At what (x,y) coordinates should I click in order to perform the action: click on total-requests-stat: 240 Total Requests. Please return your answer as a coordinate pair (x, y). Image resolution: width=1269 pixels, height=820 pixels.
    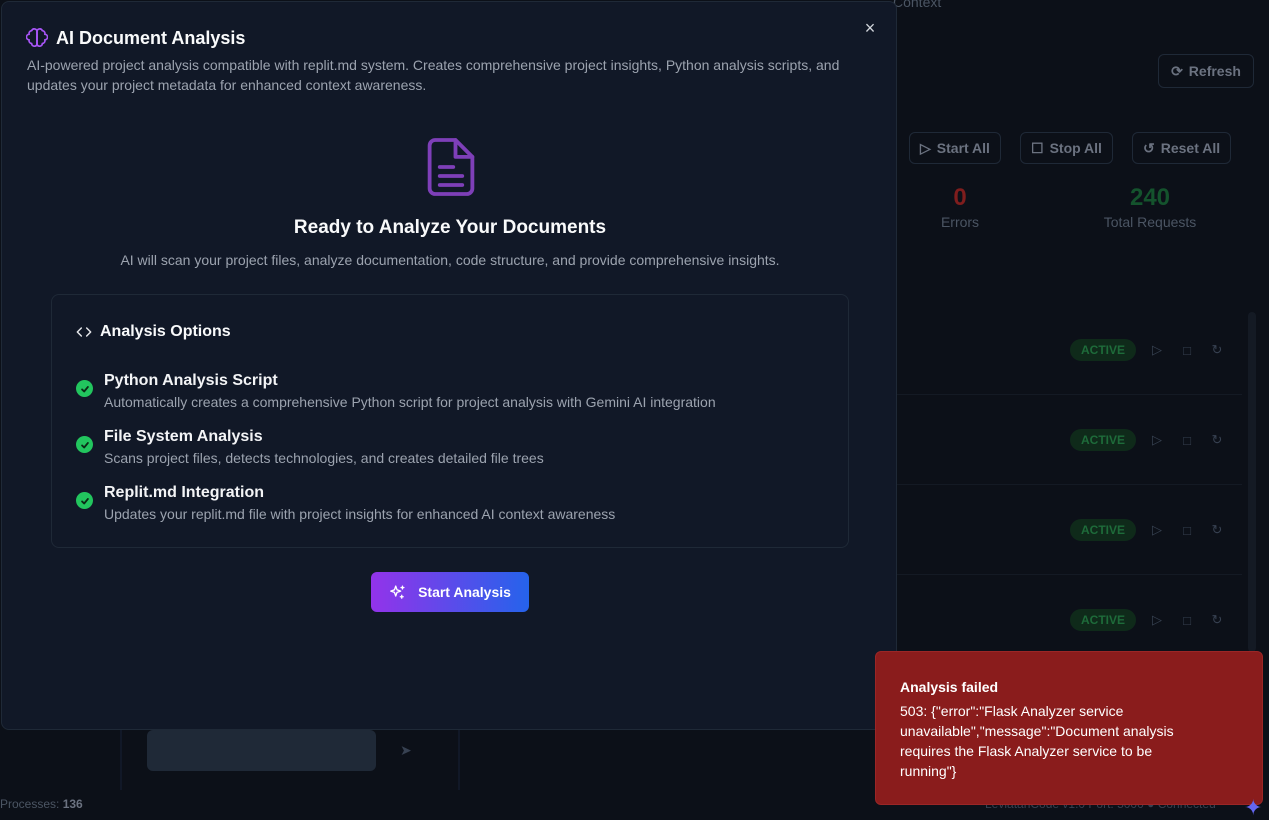
    Looking at the image, I should click on (1150, 207).